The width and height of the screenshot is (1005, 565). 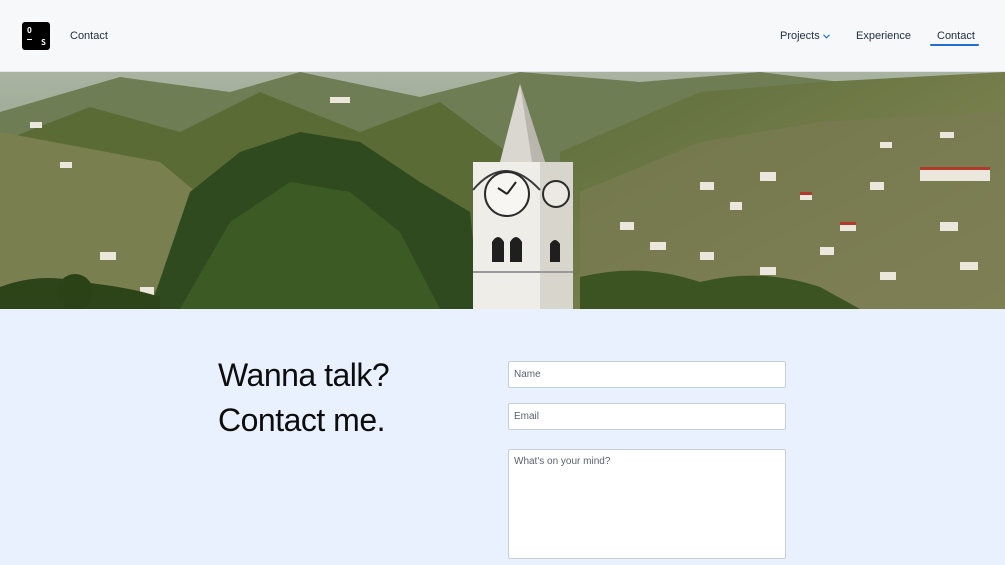 I want to click on heading-line-1: Wanna talk?, so click(x=304, y=375).